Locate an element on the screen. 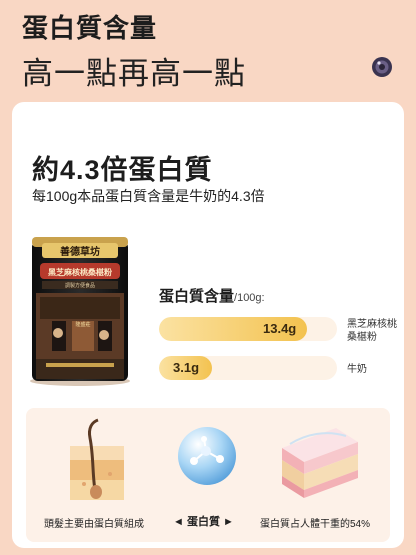  bar-track-sesame: 13.4g is located at coordinates (248, 329).